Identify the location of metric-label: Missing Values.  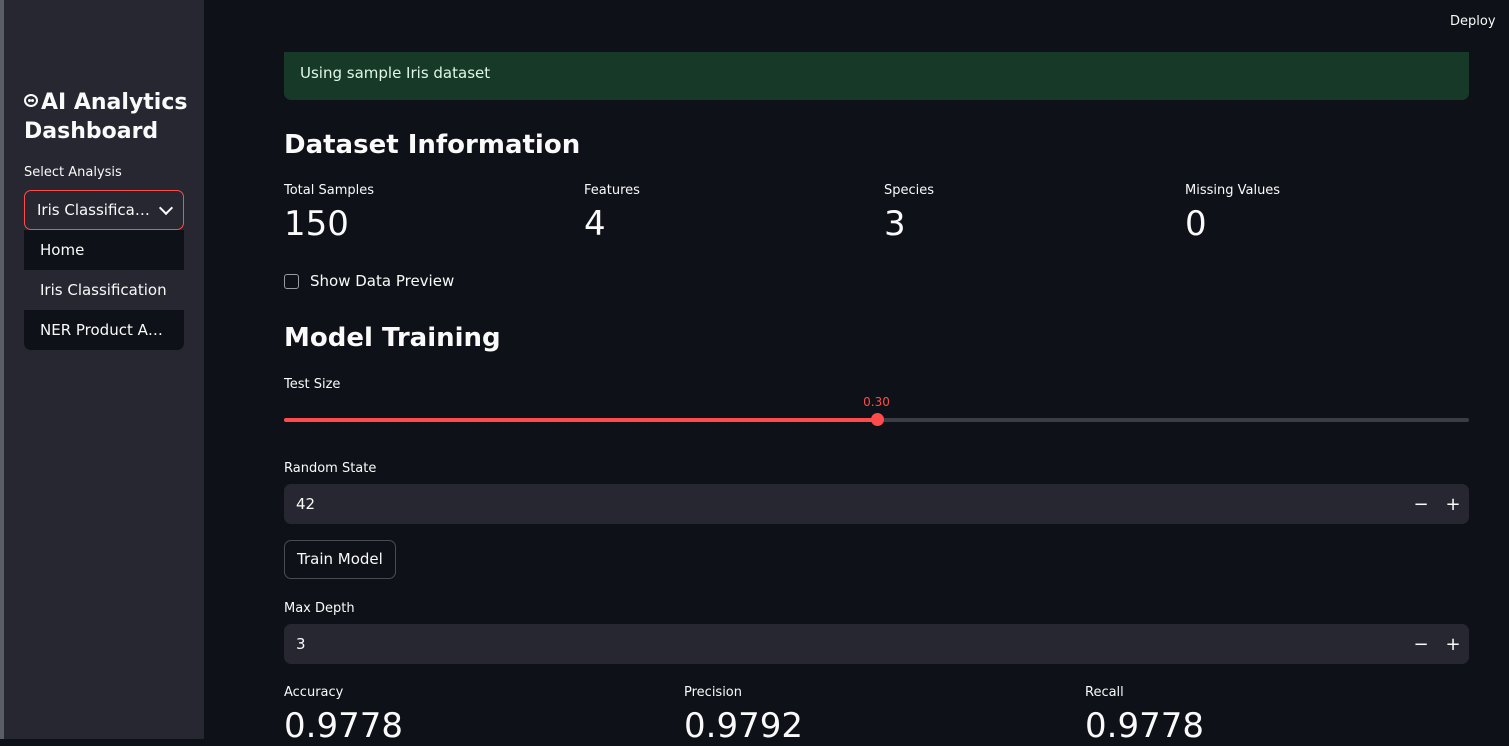
(1233, 190).